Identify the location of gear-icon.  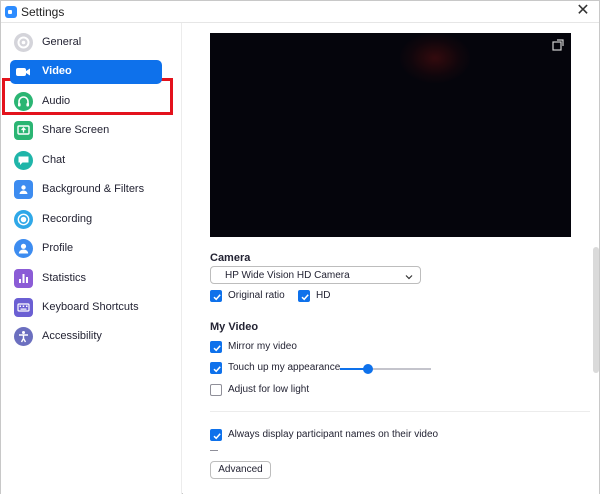
(23, 42).